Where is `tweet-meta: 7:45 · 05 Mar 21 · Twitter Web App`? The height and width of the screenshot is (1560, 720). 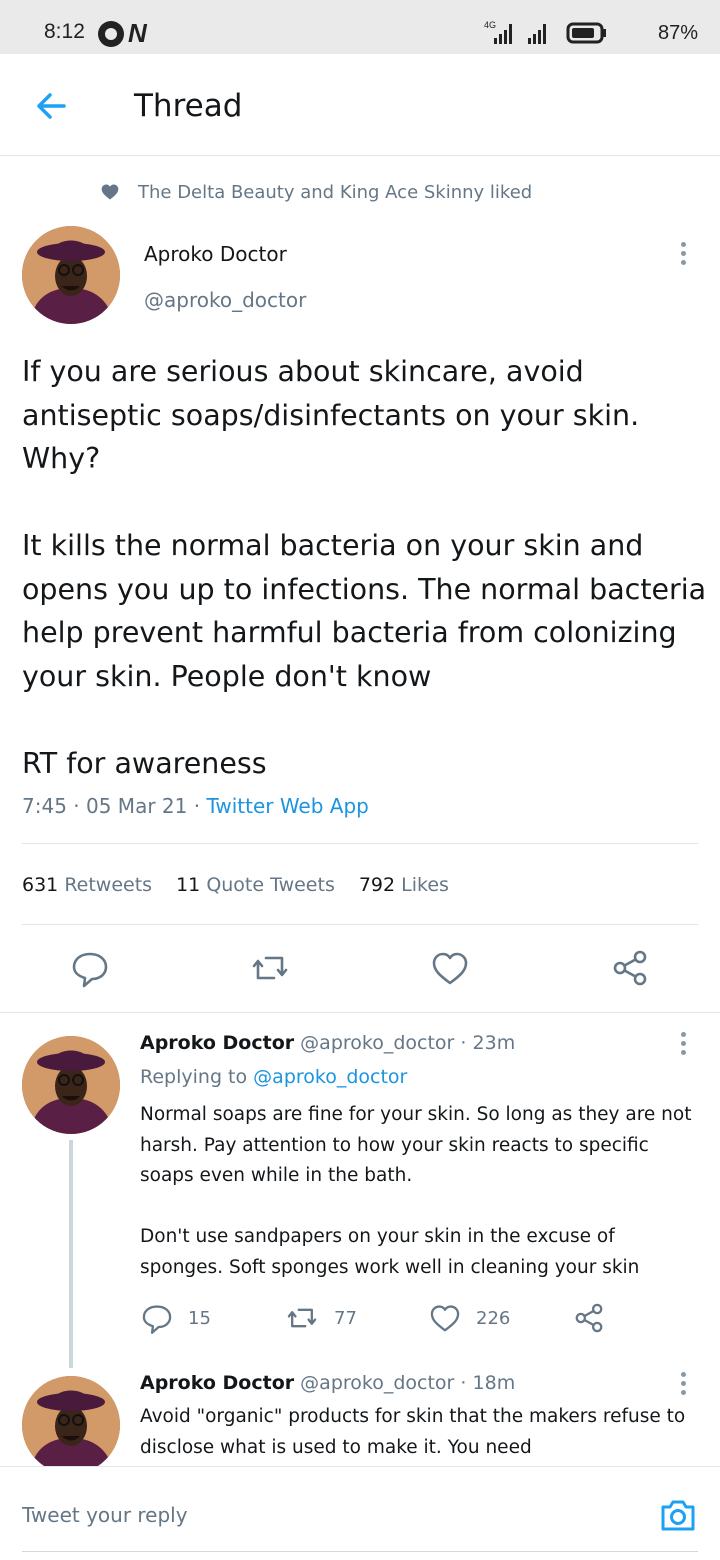 tweet-meta: 7:45 · 05 Mar 21 · Twitter Web App is located at coordinates (195, 806).